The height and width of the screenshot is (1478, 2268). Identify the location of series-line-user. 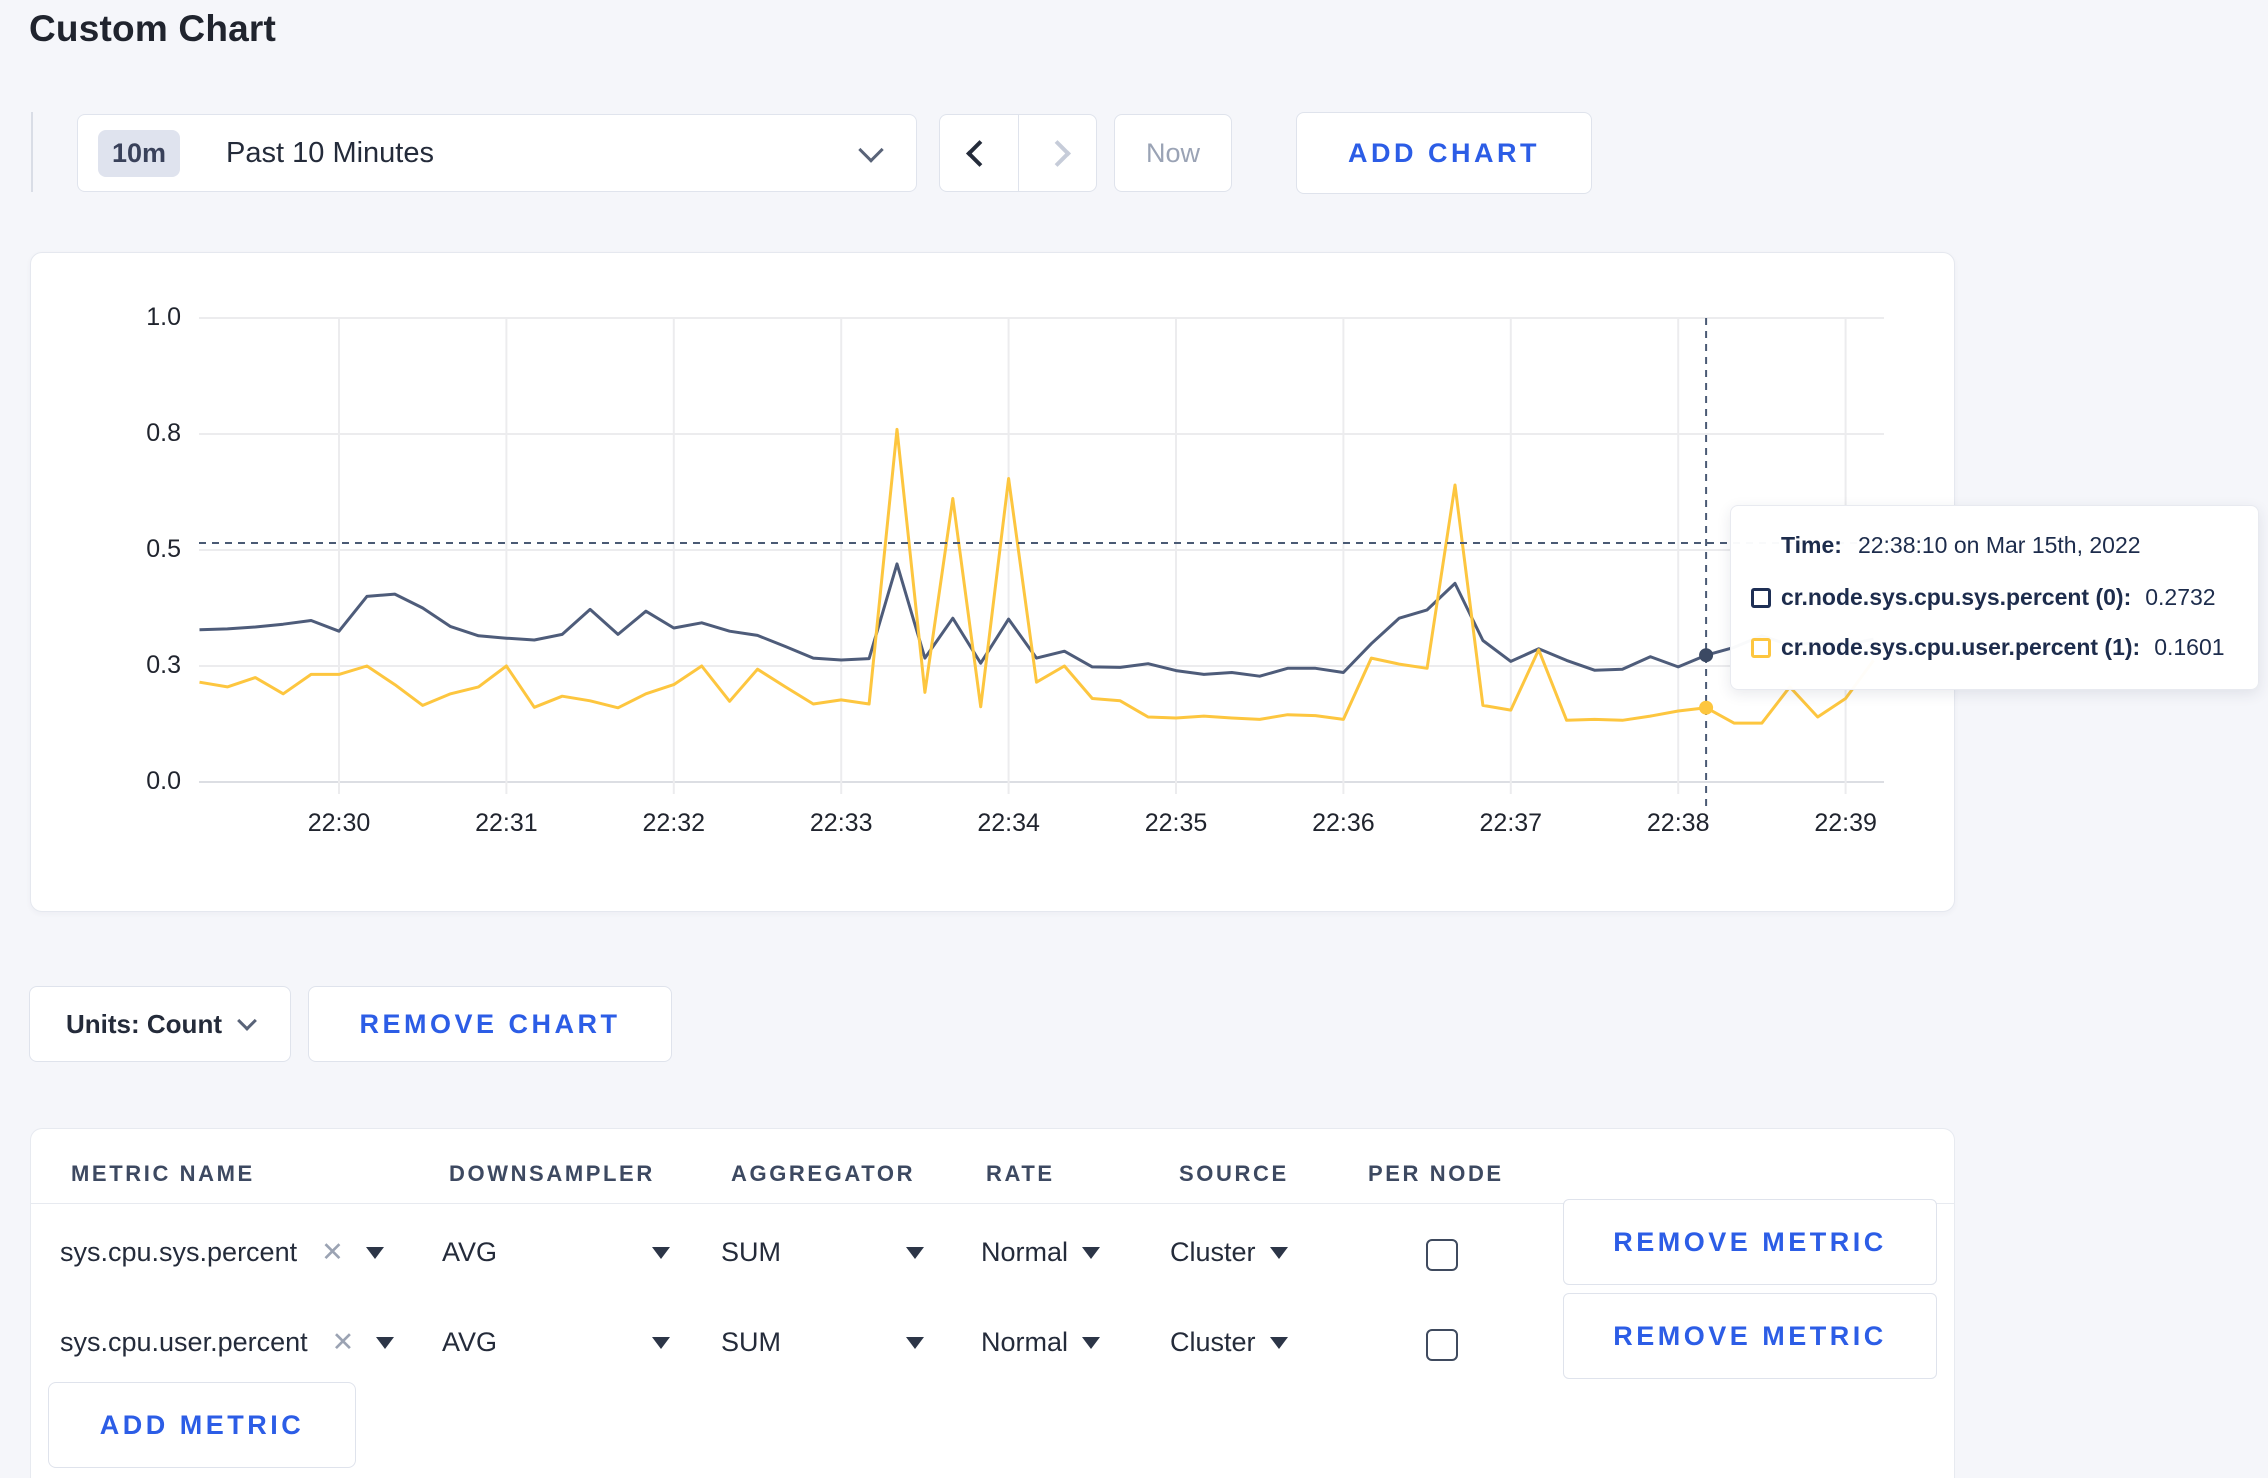
(1037, 576).